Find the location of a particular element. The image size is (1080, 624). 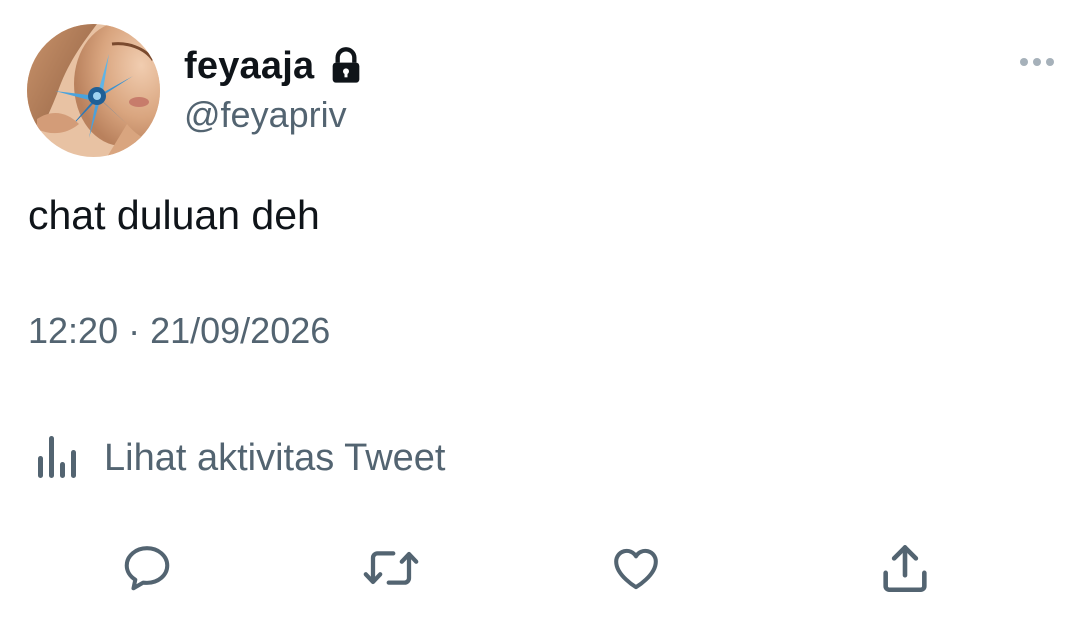

avatar is located at coordinates (93, 90).